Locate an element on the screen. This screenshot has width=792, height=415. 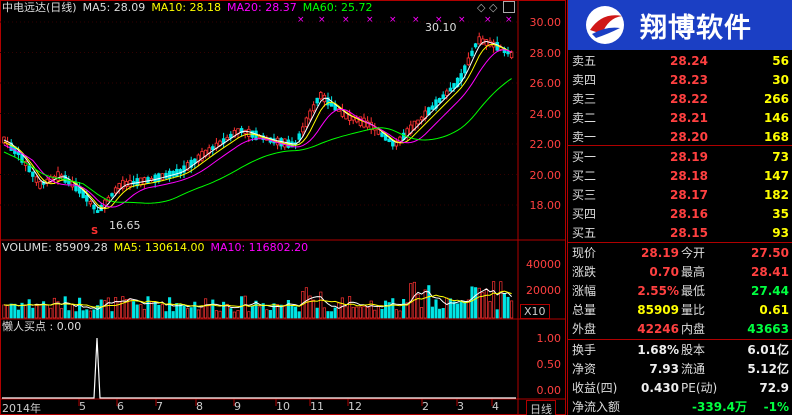
bid-row: 买一 28.19 73 is located at coordinates (680, 157).